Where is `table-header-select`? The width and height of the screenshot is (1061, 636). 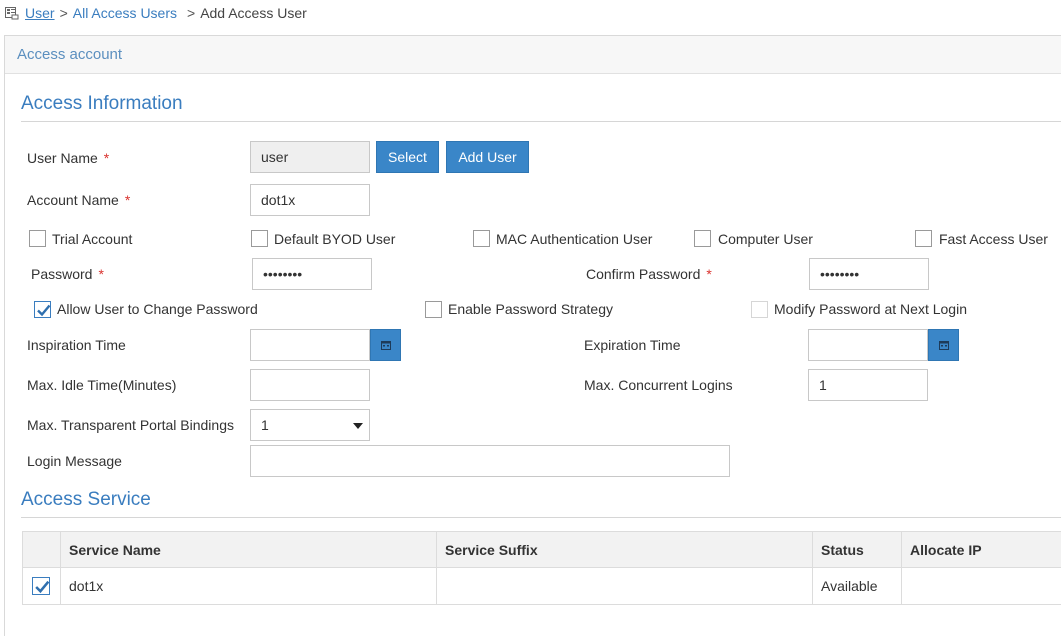
table-header-select is located at coordinates (41, 549).